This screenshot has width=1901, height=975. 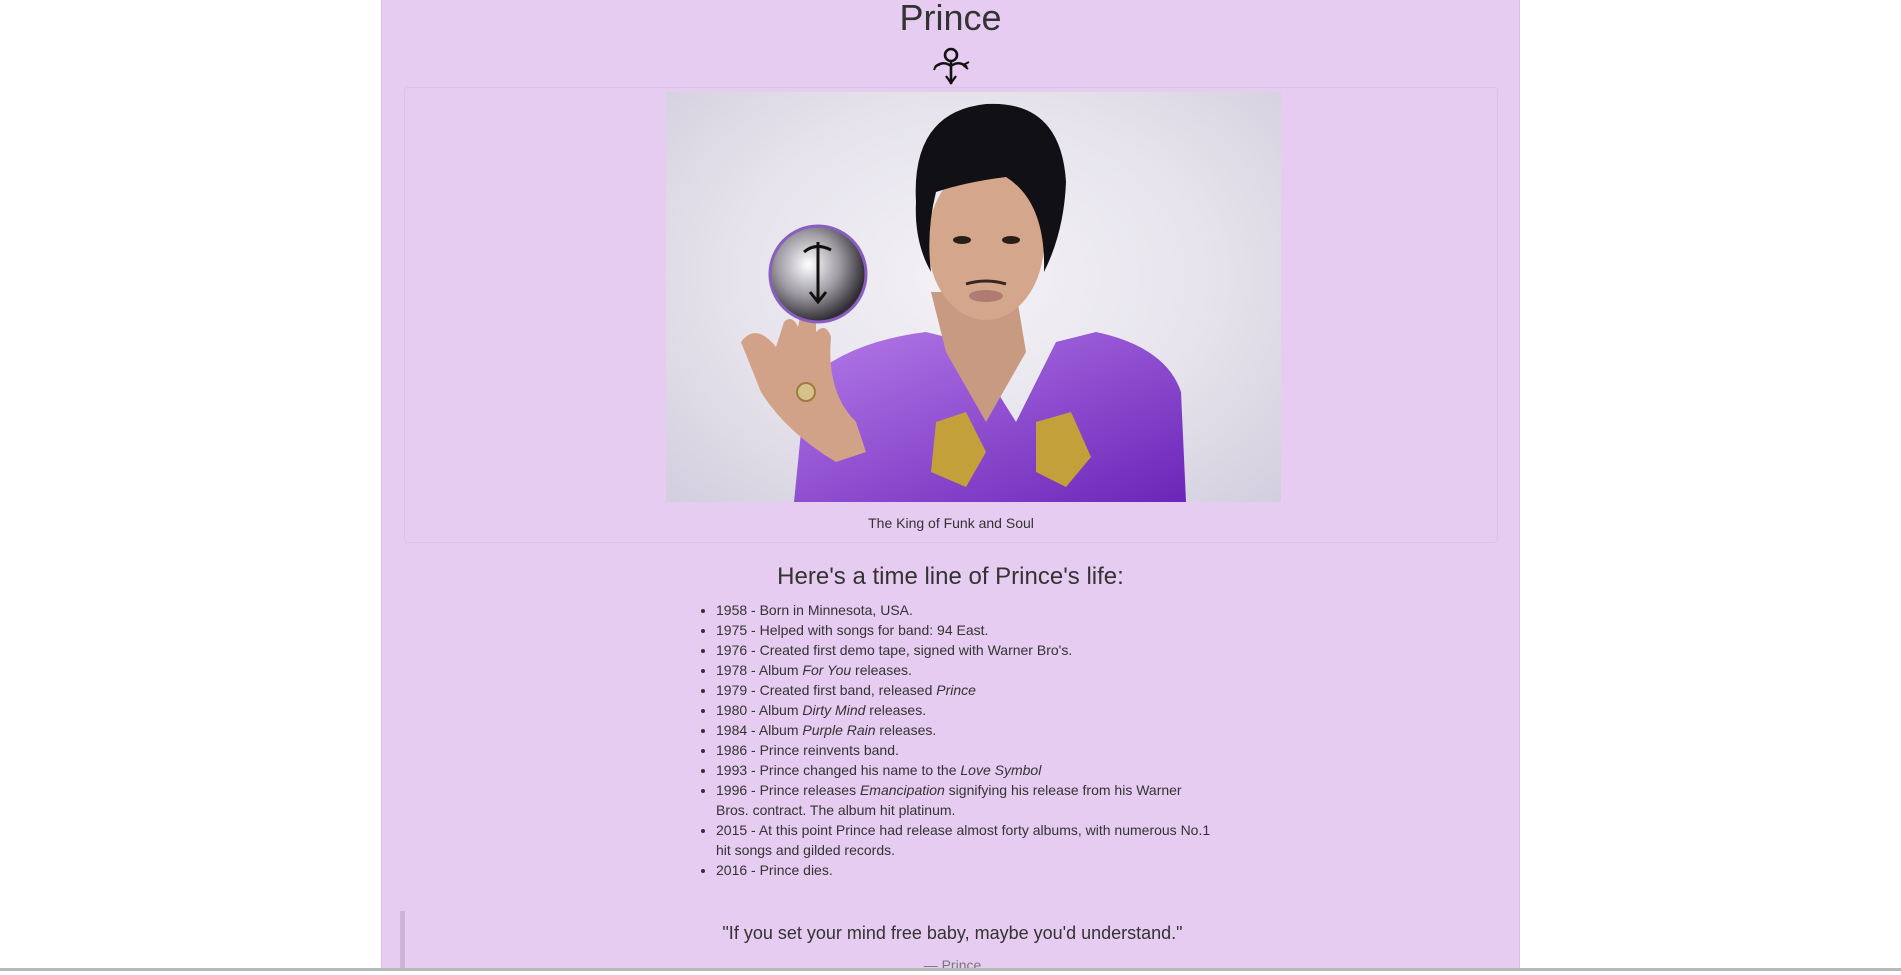 What do you see at coordinates (966, 730) in the screenshot?
I see `timeline-item: 1984 - Album Purple Rain releases.` at bounding box center [966, 730].